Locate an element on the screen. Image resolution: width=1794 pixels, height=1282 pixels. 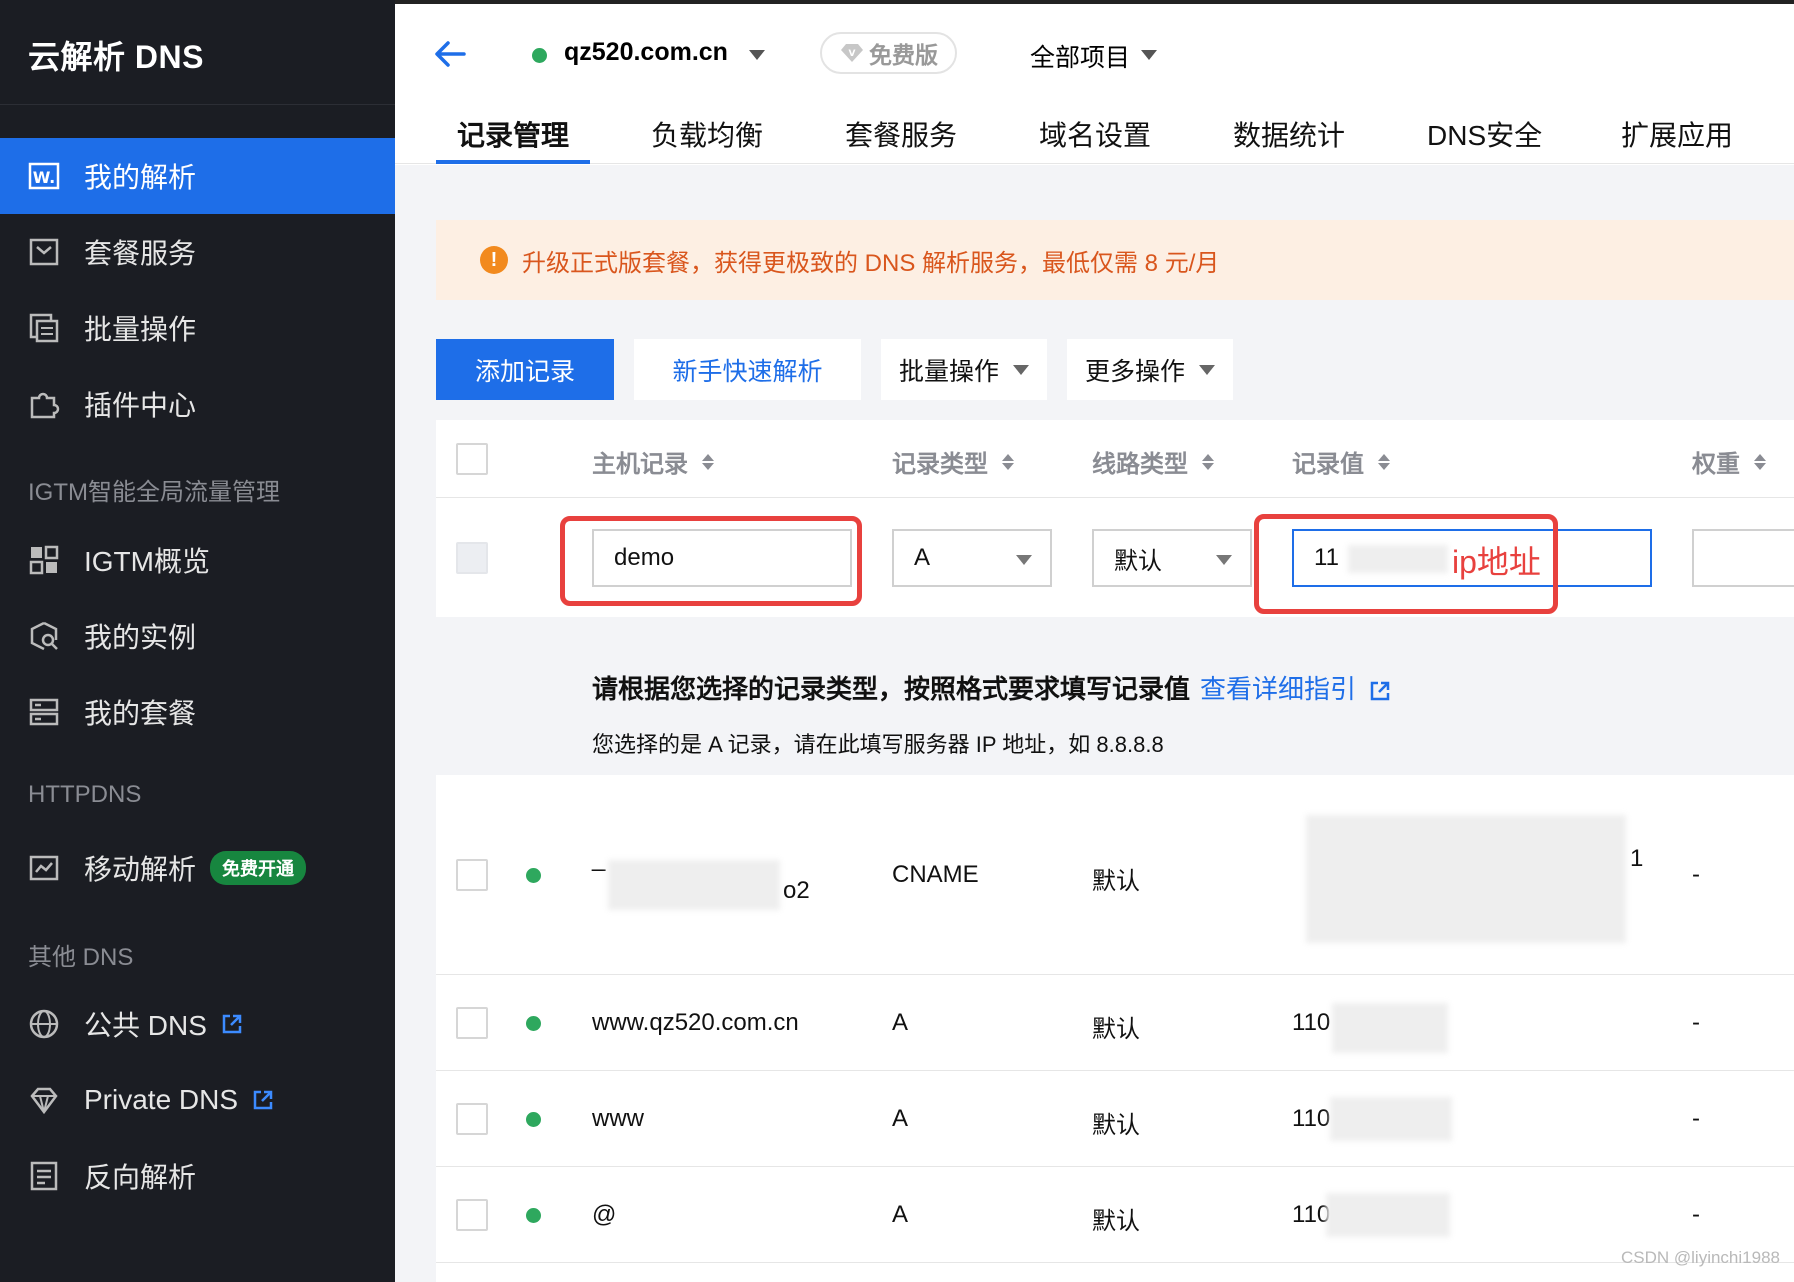
server-list-icon is located at coordinates (44, 712).